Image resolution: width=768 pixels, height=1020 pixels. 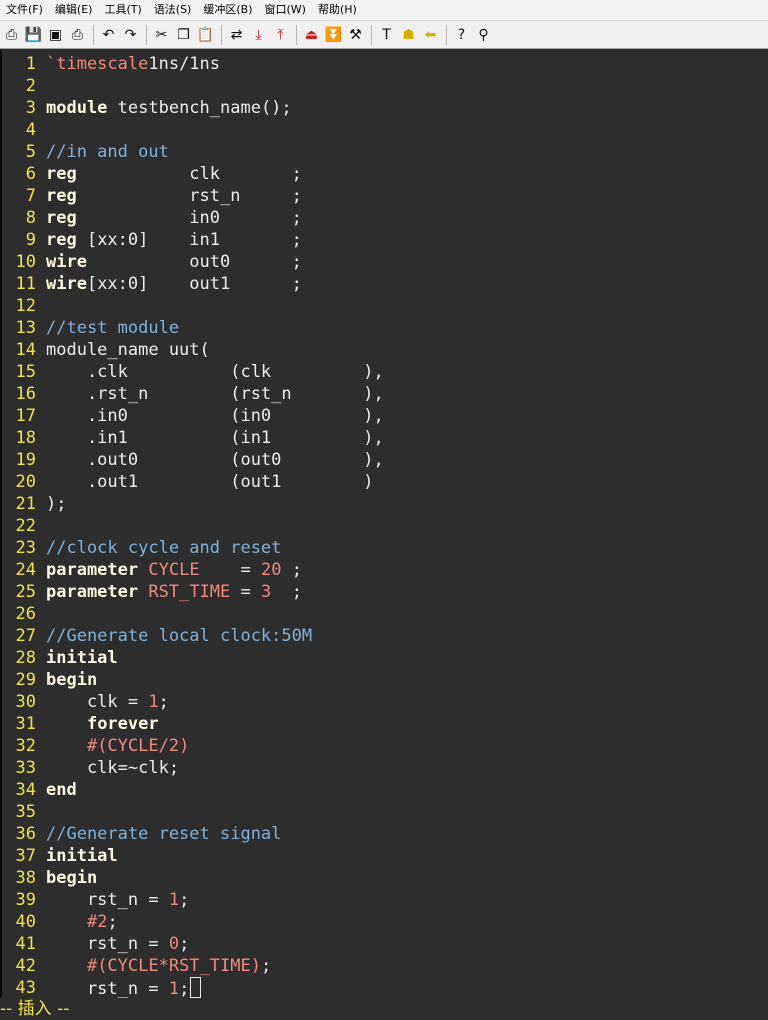 What do you see at coordinates (77, 35) in the screenshot?
I see `print-icon: ⎙` at bounding box center [77, 35].